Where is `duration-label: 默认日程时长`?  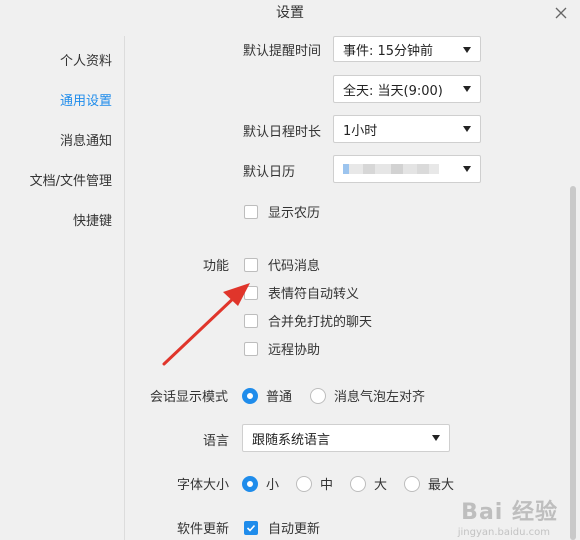
duration-label: 默认日程时长 is located at coordinates (282, 132).